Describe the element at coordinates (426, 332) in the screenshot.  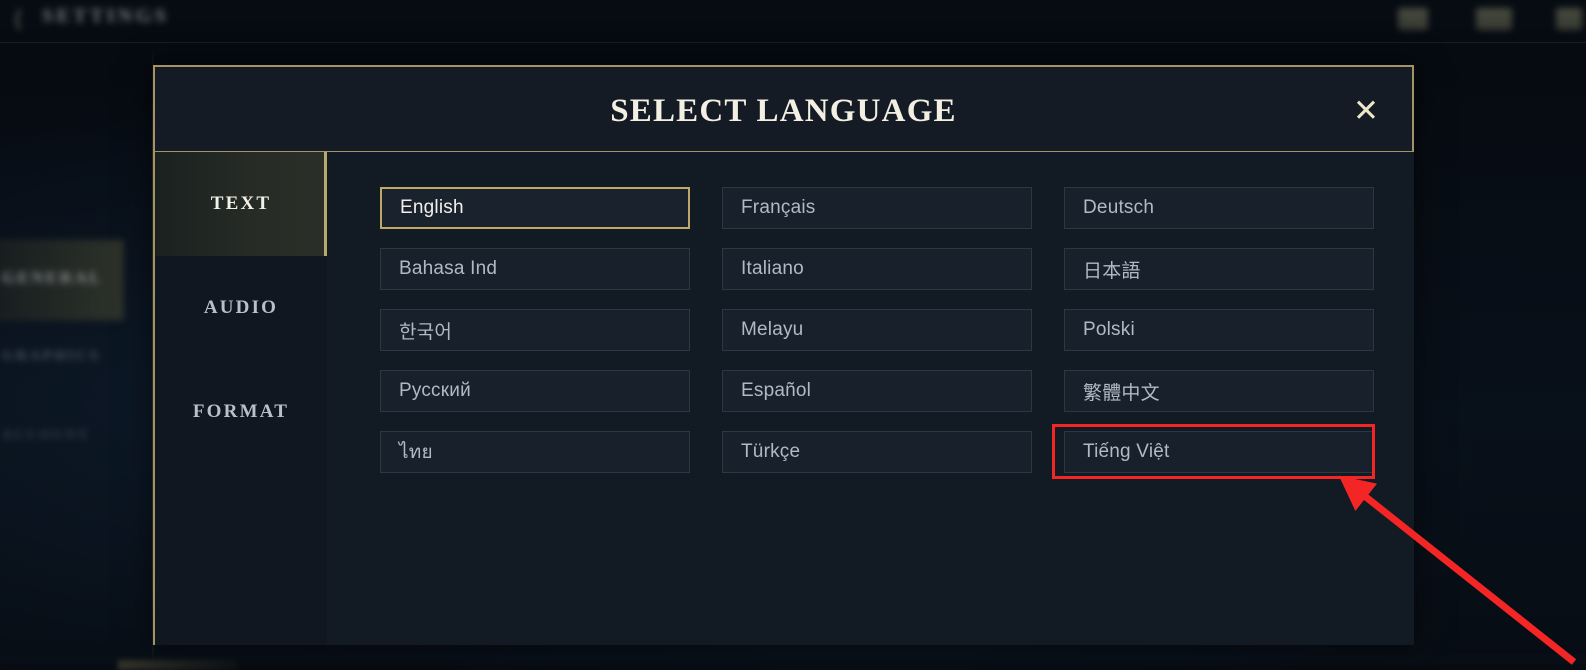
I see `language-option-label: 한국어` at that location.